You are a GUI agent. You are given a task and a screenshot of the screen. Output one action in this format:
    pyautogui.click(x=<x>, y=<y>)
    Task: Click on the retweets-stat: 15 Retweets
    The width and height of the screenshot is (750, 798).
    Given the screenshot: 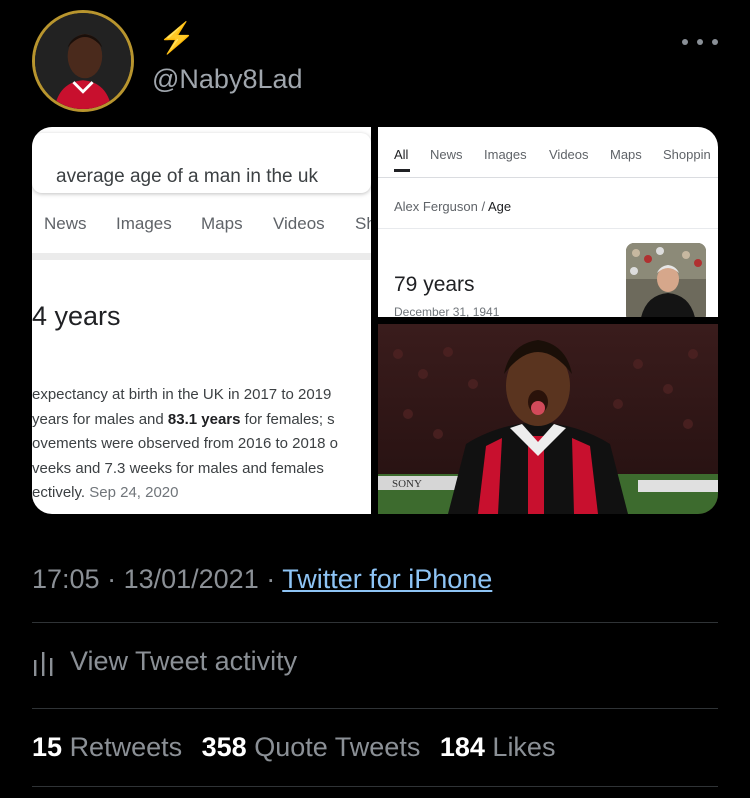 What is the action you would take?
    pyautogui.click(x=107, y=747)
    